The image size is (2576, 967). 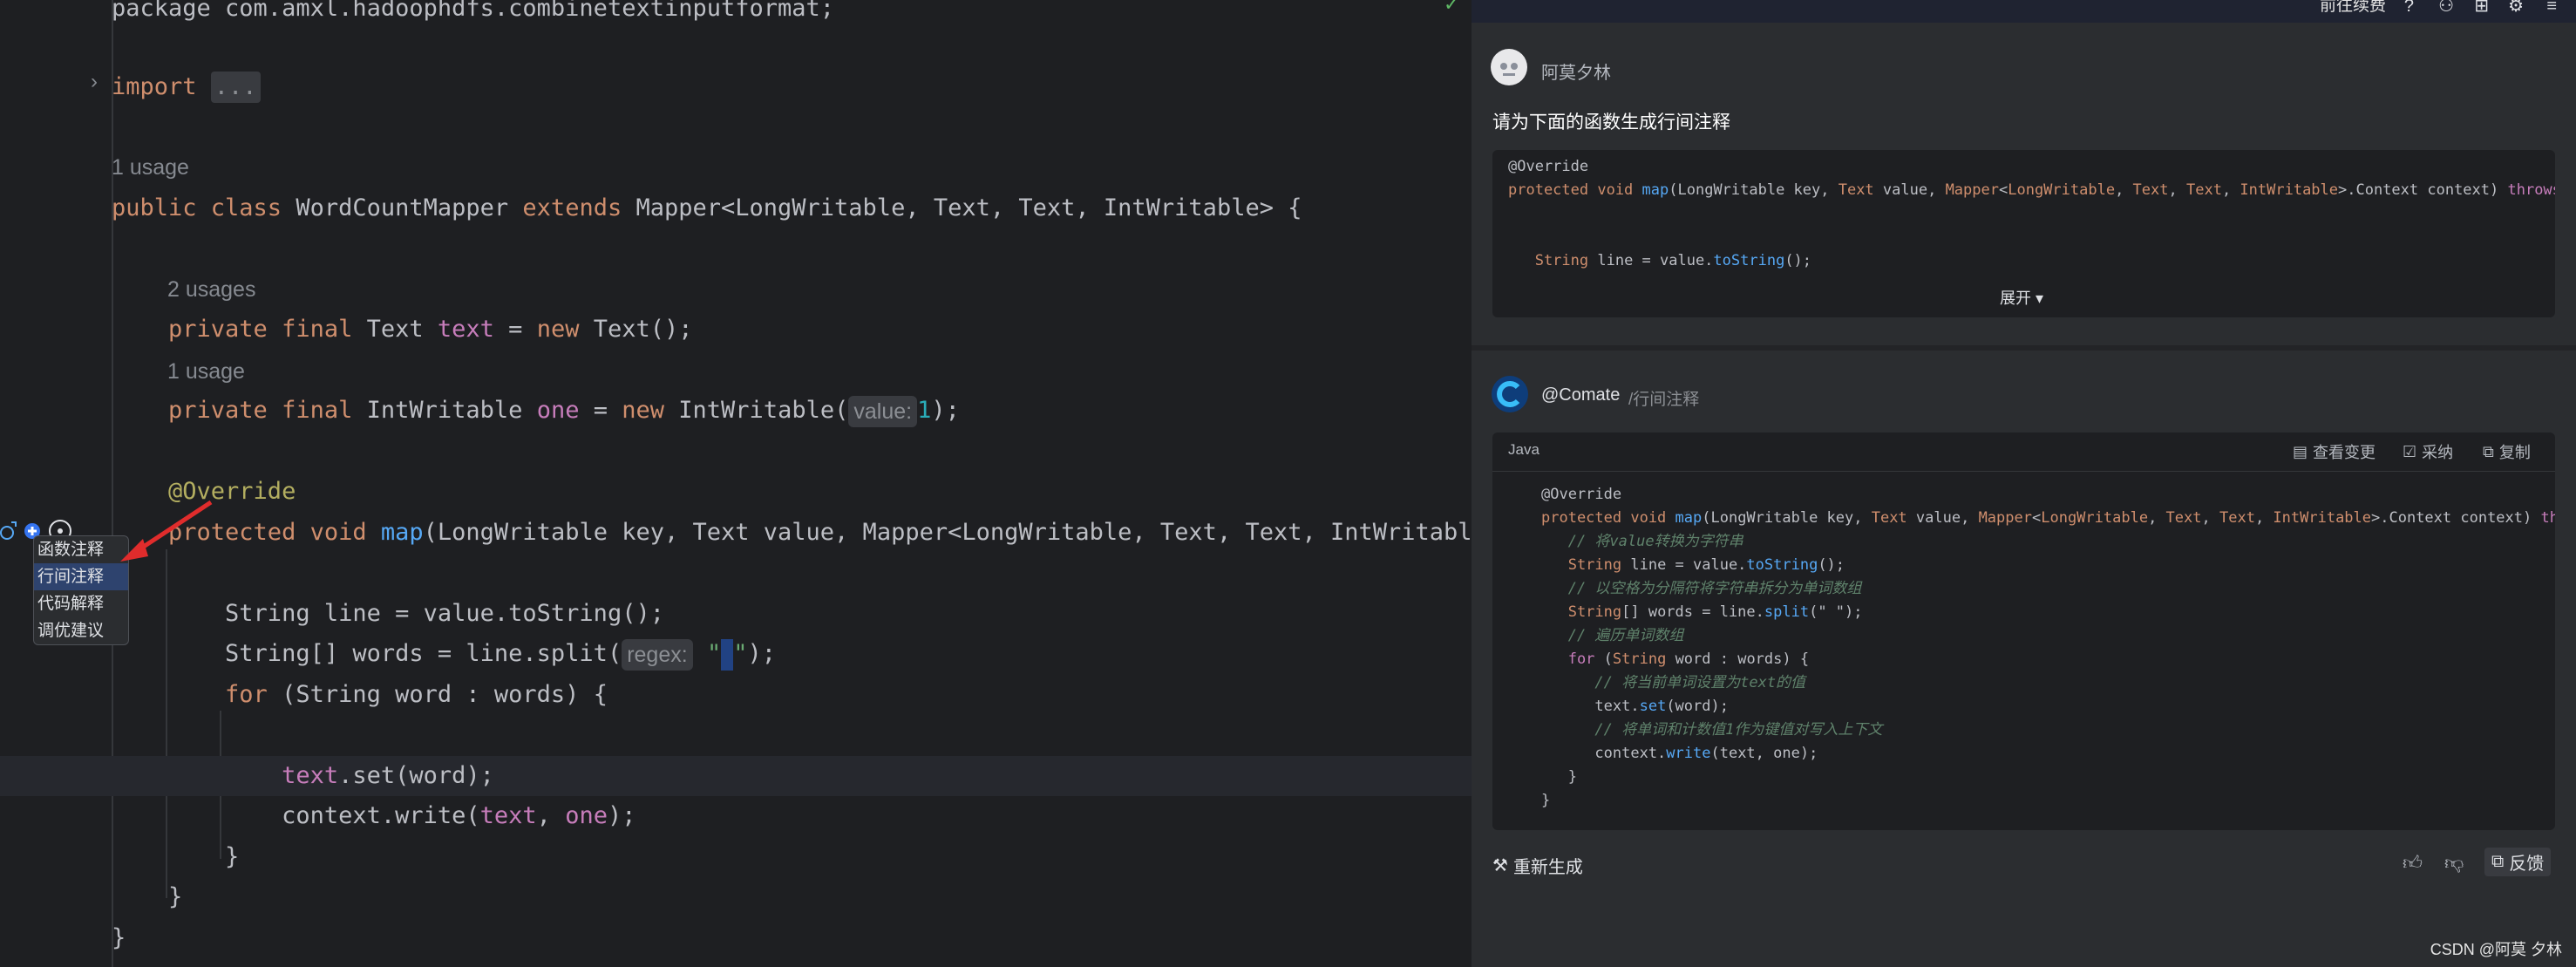 I want to click on copy-button: ⧉ 复制, so click(x=2507, y=451).